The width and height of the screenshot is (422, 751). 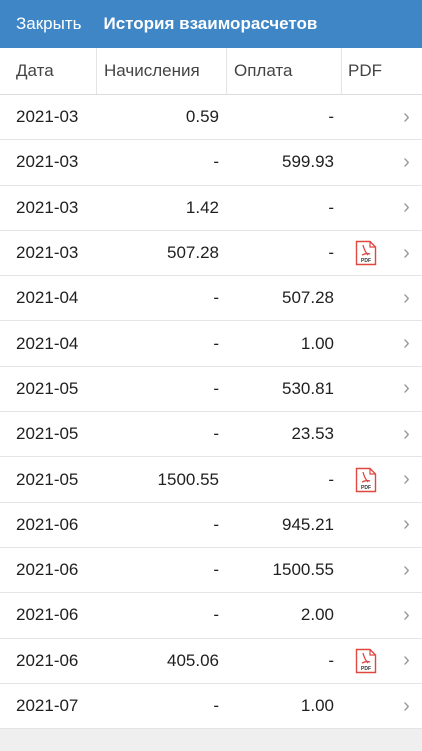 What do you see at coordinates (211, 571) in the screenshot?
I see `table-row: 2021-06 - 1500.55 ›` at bounding box center [211, 571].